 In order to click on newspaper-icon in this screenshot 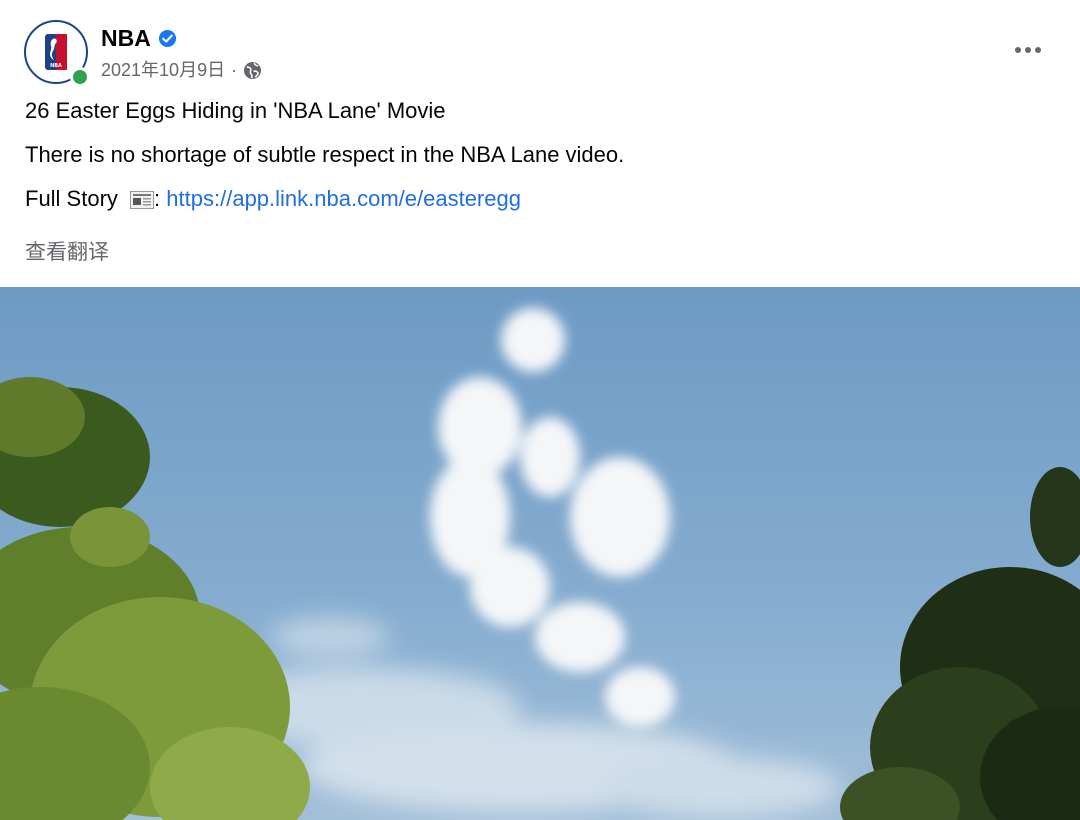, I will do `click(142, 200)`.